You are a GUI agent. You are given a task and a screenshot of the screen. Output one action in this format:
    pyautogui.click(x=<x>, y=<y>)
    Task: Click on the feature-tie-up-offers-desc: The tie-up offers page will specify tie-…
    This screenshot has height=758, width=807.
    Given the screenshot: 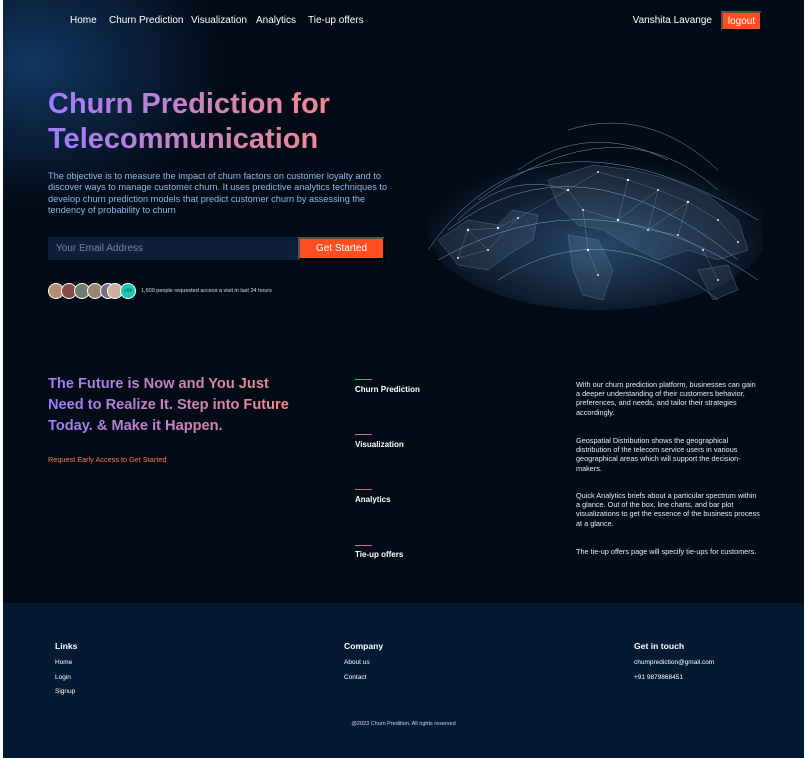 What is the action you would take?
    pyautogui.click(x=666, y=551)
    